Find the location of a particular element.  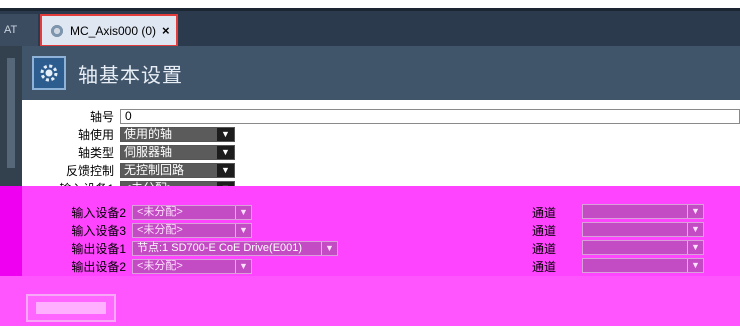

axis-number-label: 轴号 is located at coordinates (101, 116).